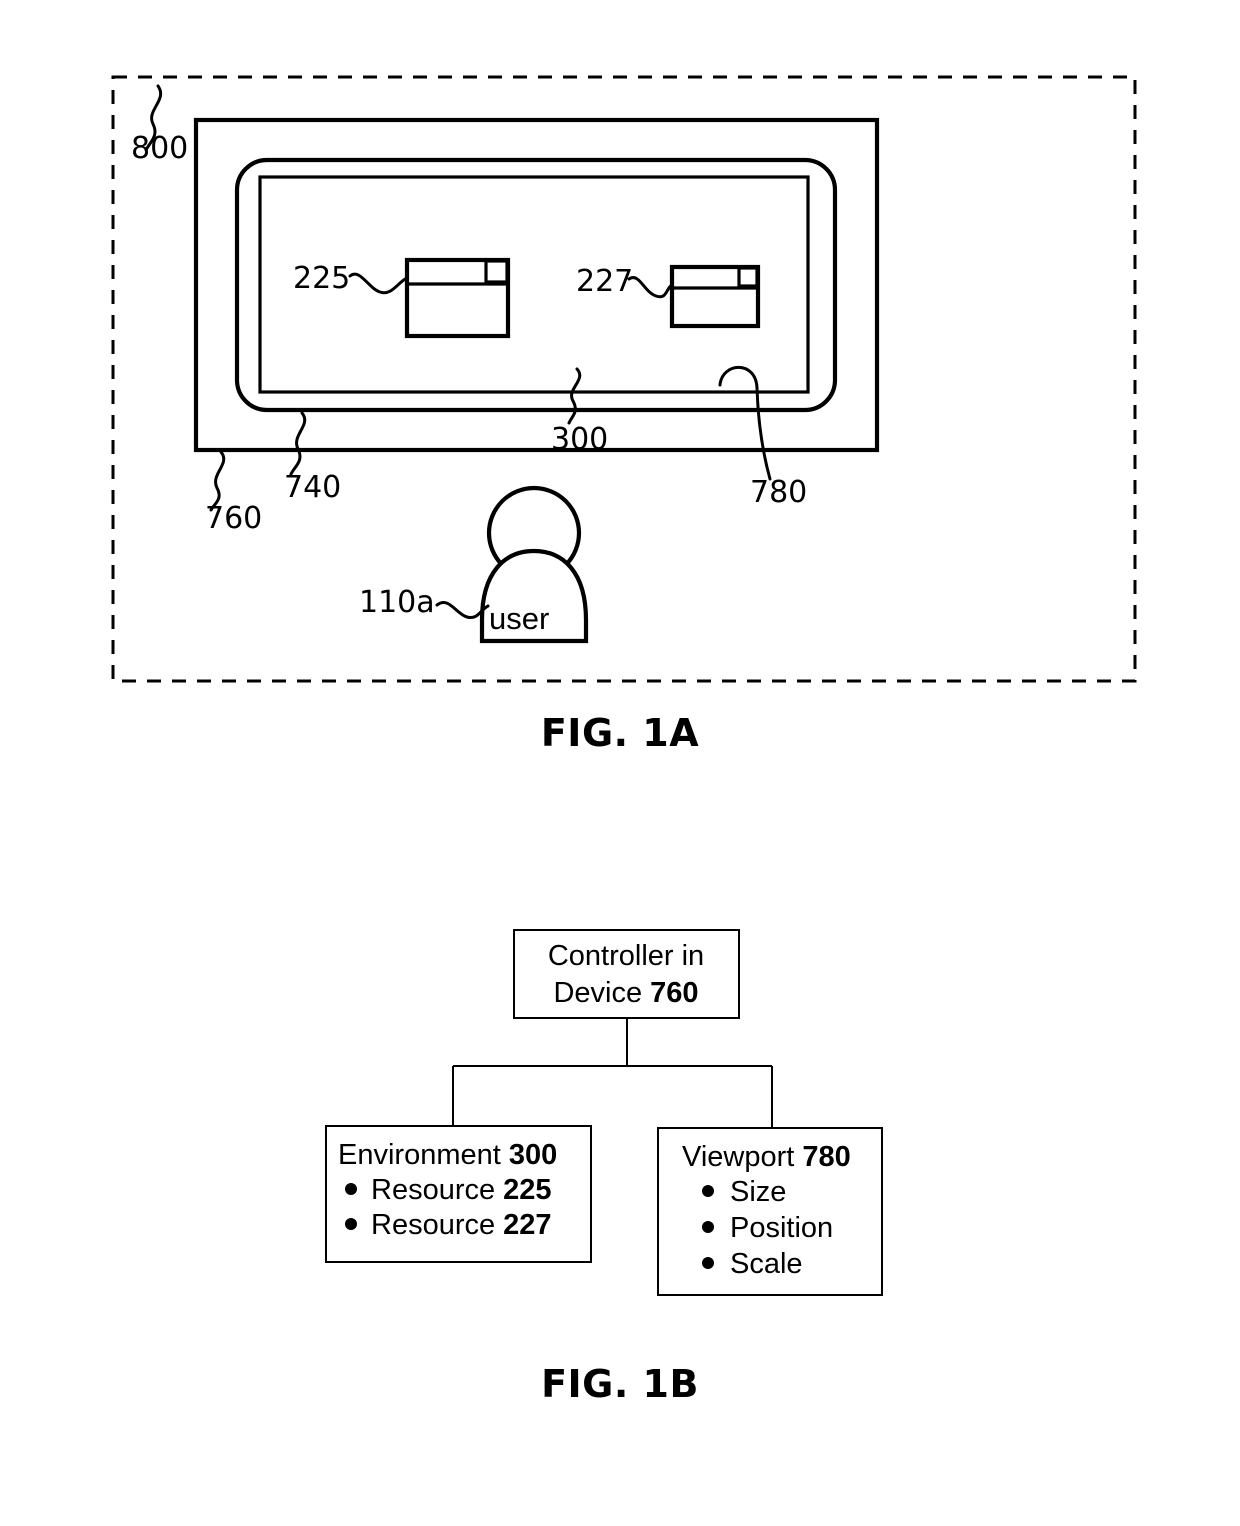 The width and height of the screenshot is (1240, 1526). What do you see at coordinates (620, 1384) in the screenshot?
I see `fig-1b-caption: FIG. 1B` at bounding box center [620, 1384].